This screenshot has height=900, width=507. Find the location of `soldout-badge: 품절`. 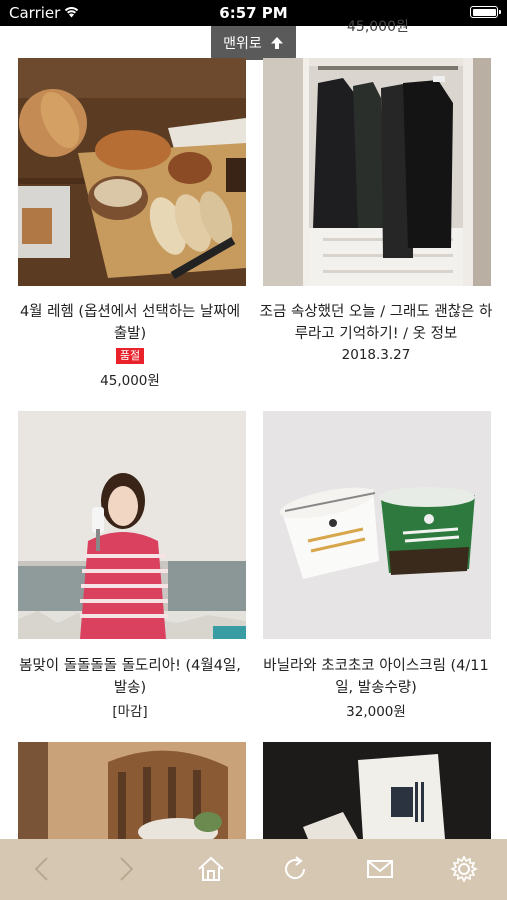

soldout-badge: 품절 is located at coordinates (130, 356).